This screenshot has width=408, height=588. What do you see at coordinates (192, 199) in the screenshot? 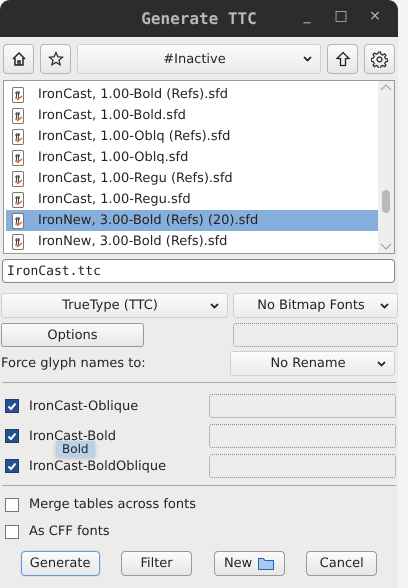
I see `file-list-item: IronCast, 1.00-Regu.sfd` at bounding box center [192, 199].